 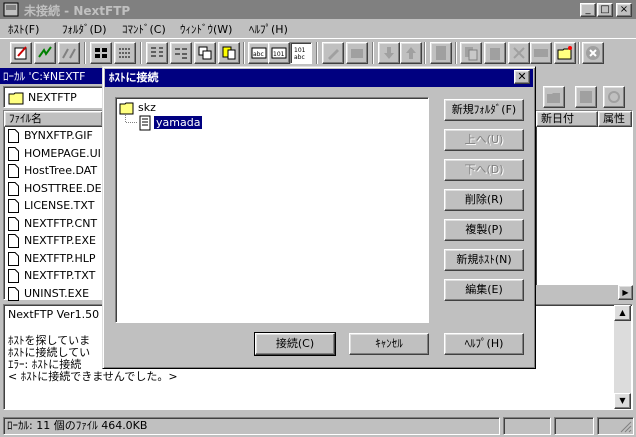 What do you see at coordinates (53, 119) in the screenshot?
I see `column-header-filename: ﾌｧｲﾙ名` at bounding box center [53, 119].